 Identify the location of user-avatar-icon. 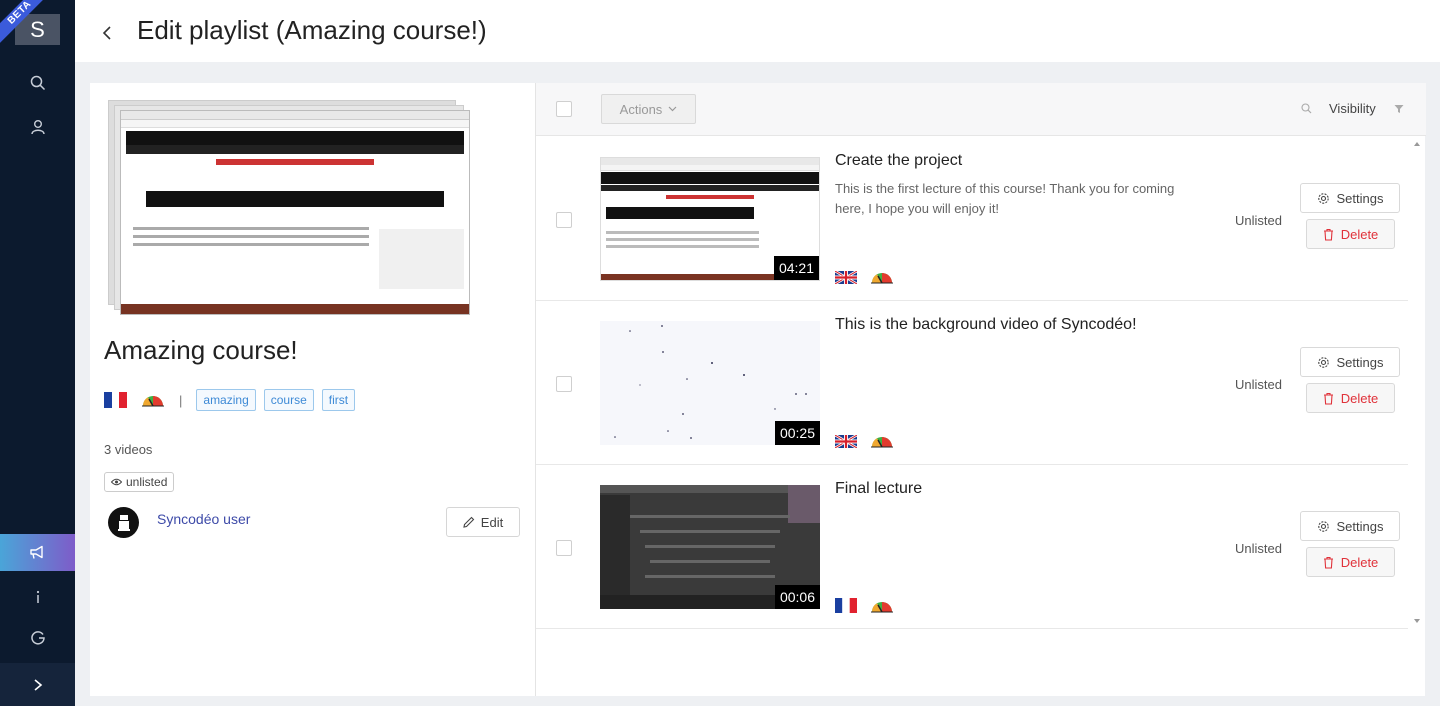
(123, 522).